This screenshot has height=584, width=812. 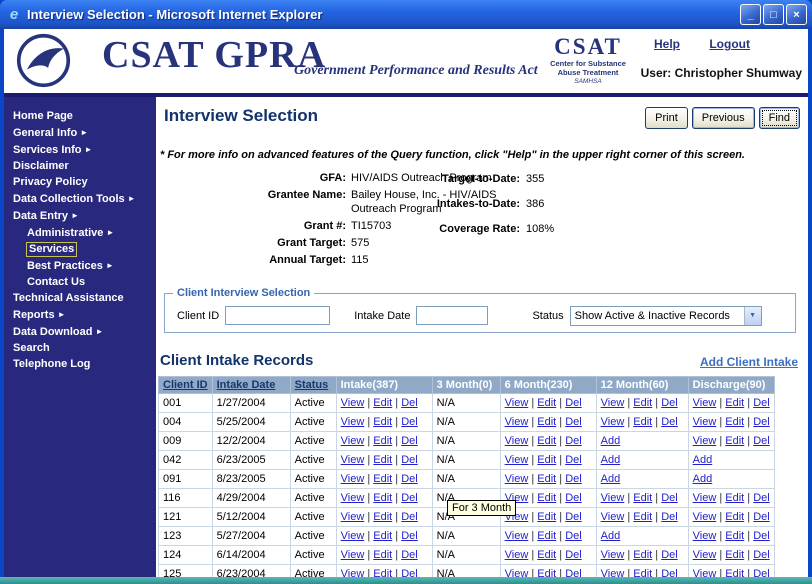 What do you see at coordinates (80, 233) in the screenshot?
I see `sidebar-item-administrative: Administrative ►` at bounding box center [80, 233].